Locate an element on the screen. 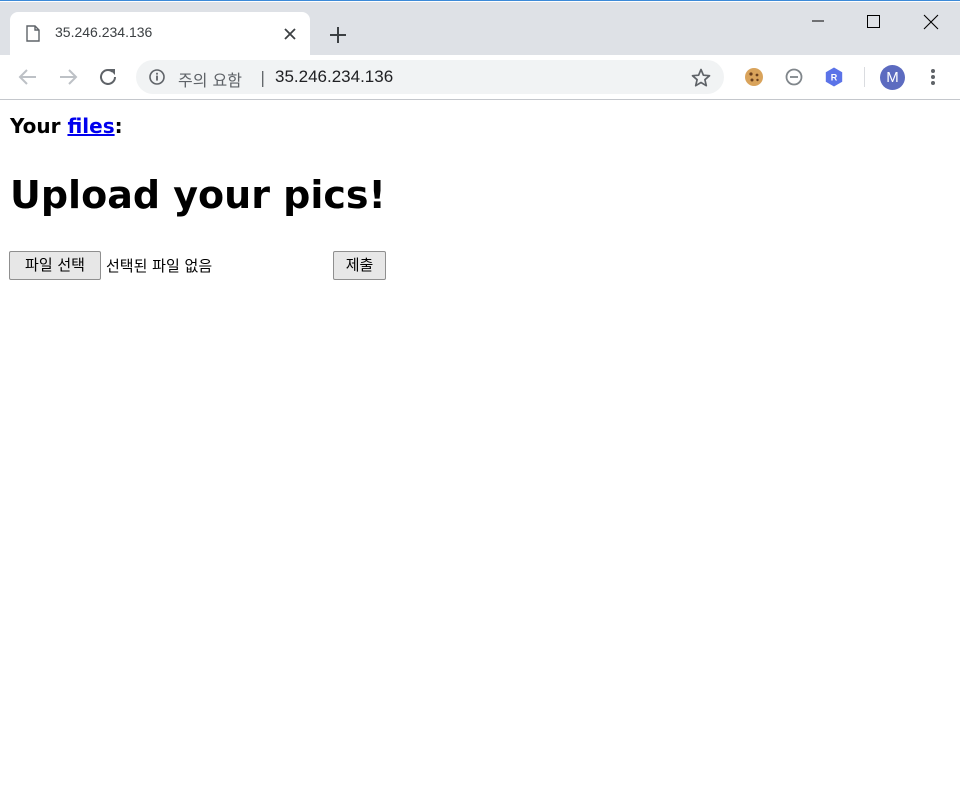 The height and width of the screenshot is (808, 960). close-icon is located at coordinates (931, 22).